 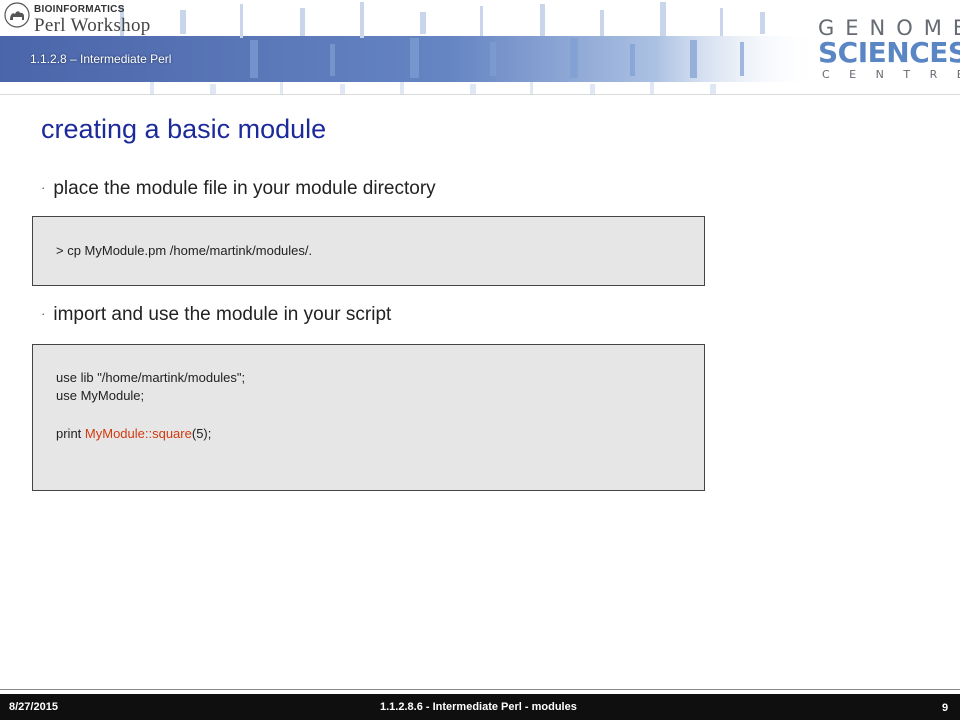 What do you see at coordinates (222, 314) in the screenshot?
I see `bullet-text: import and use the module in your script` at bounding box center [222, 314].